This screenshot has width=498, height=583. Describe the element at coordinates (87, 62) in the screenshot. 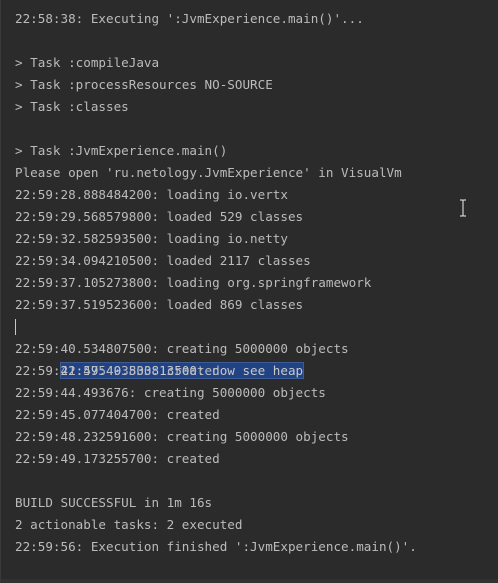

I see `console-line-task-compile: > Task :compileJava` at that location.